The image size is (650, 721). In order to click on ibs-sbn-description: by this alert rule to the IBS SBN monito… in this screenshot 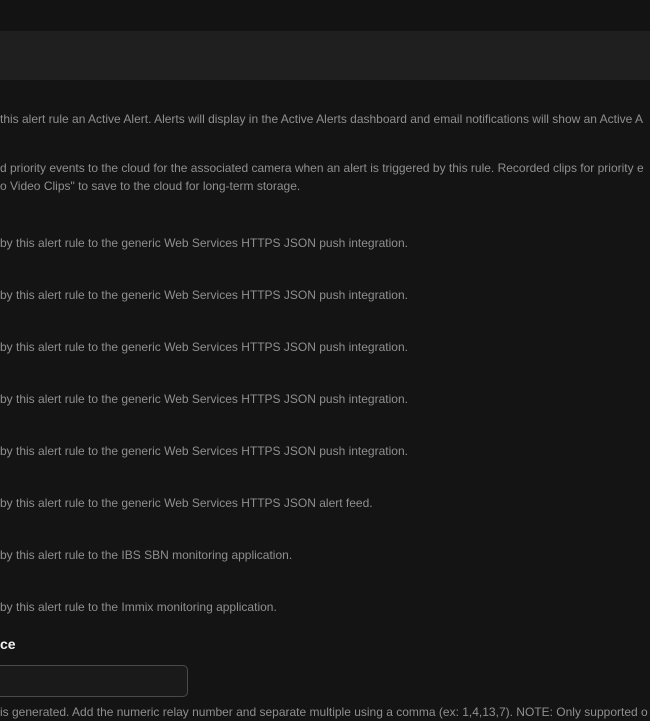, I will do `click(146, 555)`.